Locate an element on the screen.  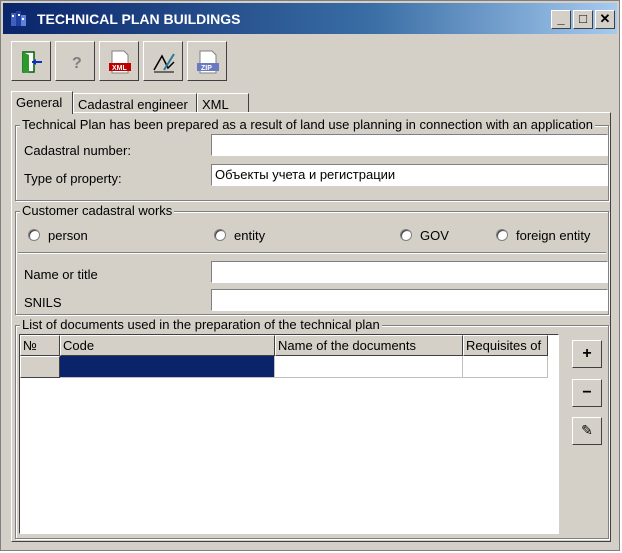
name-or-title-label: Name or title is located at coordinates (61, 274).